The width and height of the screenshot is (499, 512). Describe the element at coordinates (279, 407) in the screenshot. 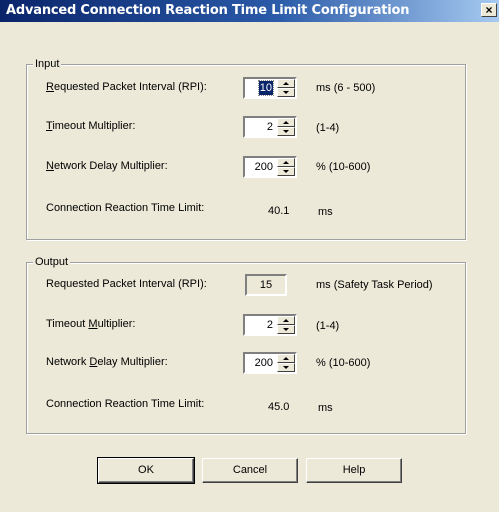

I see `output-crtl-value: 45.0` at that location.